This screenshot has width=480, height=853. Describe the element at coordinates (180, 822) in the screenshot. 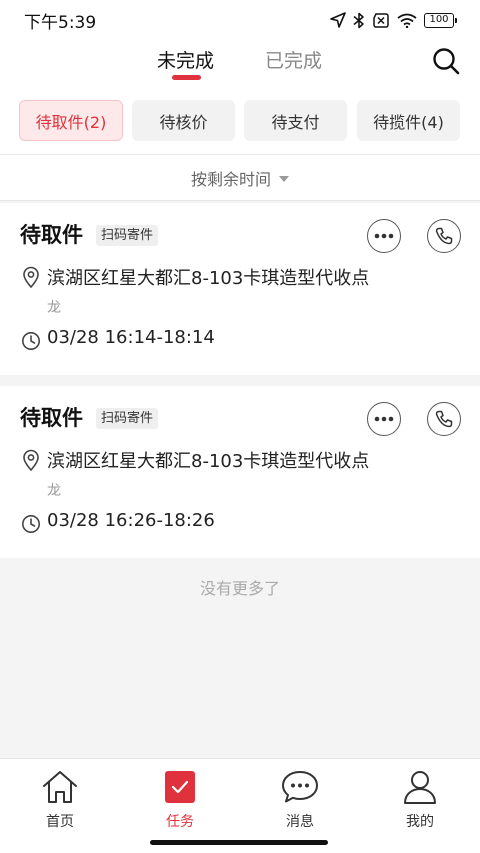

I see `nav-tasks-label: 任务` at that location.